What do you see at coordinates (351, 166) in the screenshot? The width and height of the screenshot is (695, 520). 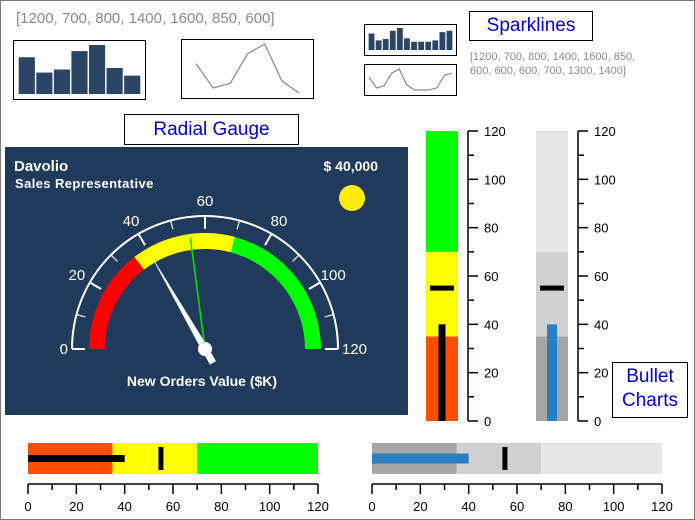 I see `gauge-amount: $ 40,000` at bounding box center [351, 166].